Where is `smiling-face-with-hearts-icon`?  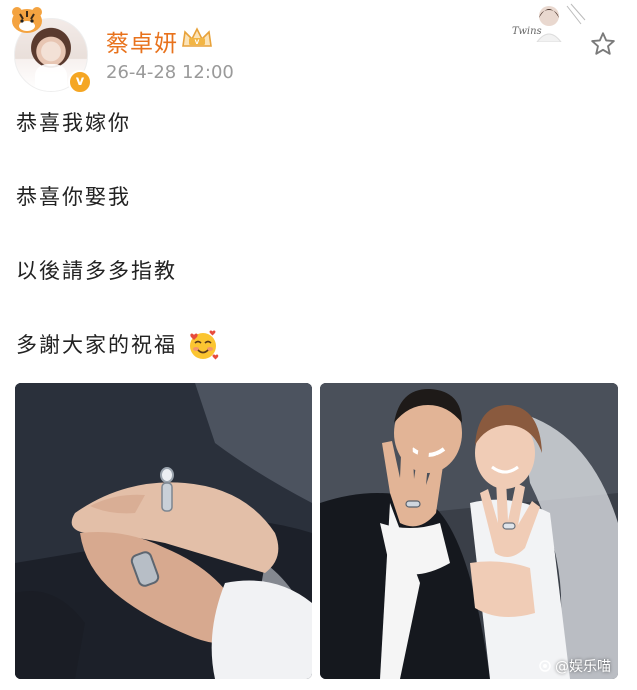
smiling-face-with-hearts-icon is located at coordinates (204, 345).